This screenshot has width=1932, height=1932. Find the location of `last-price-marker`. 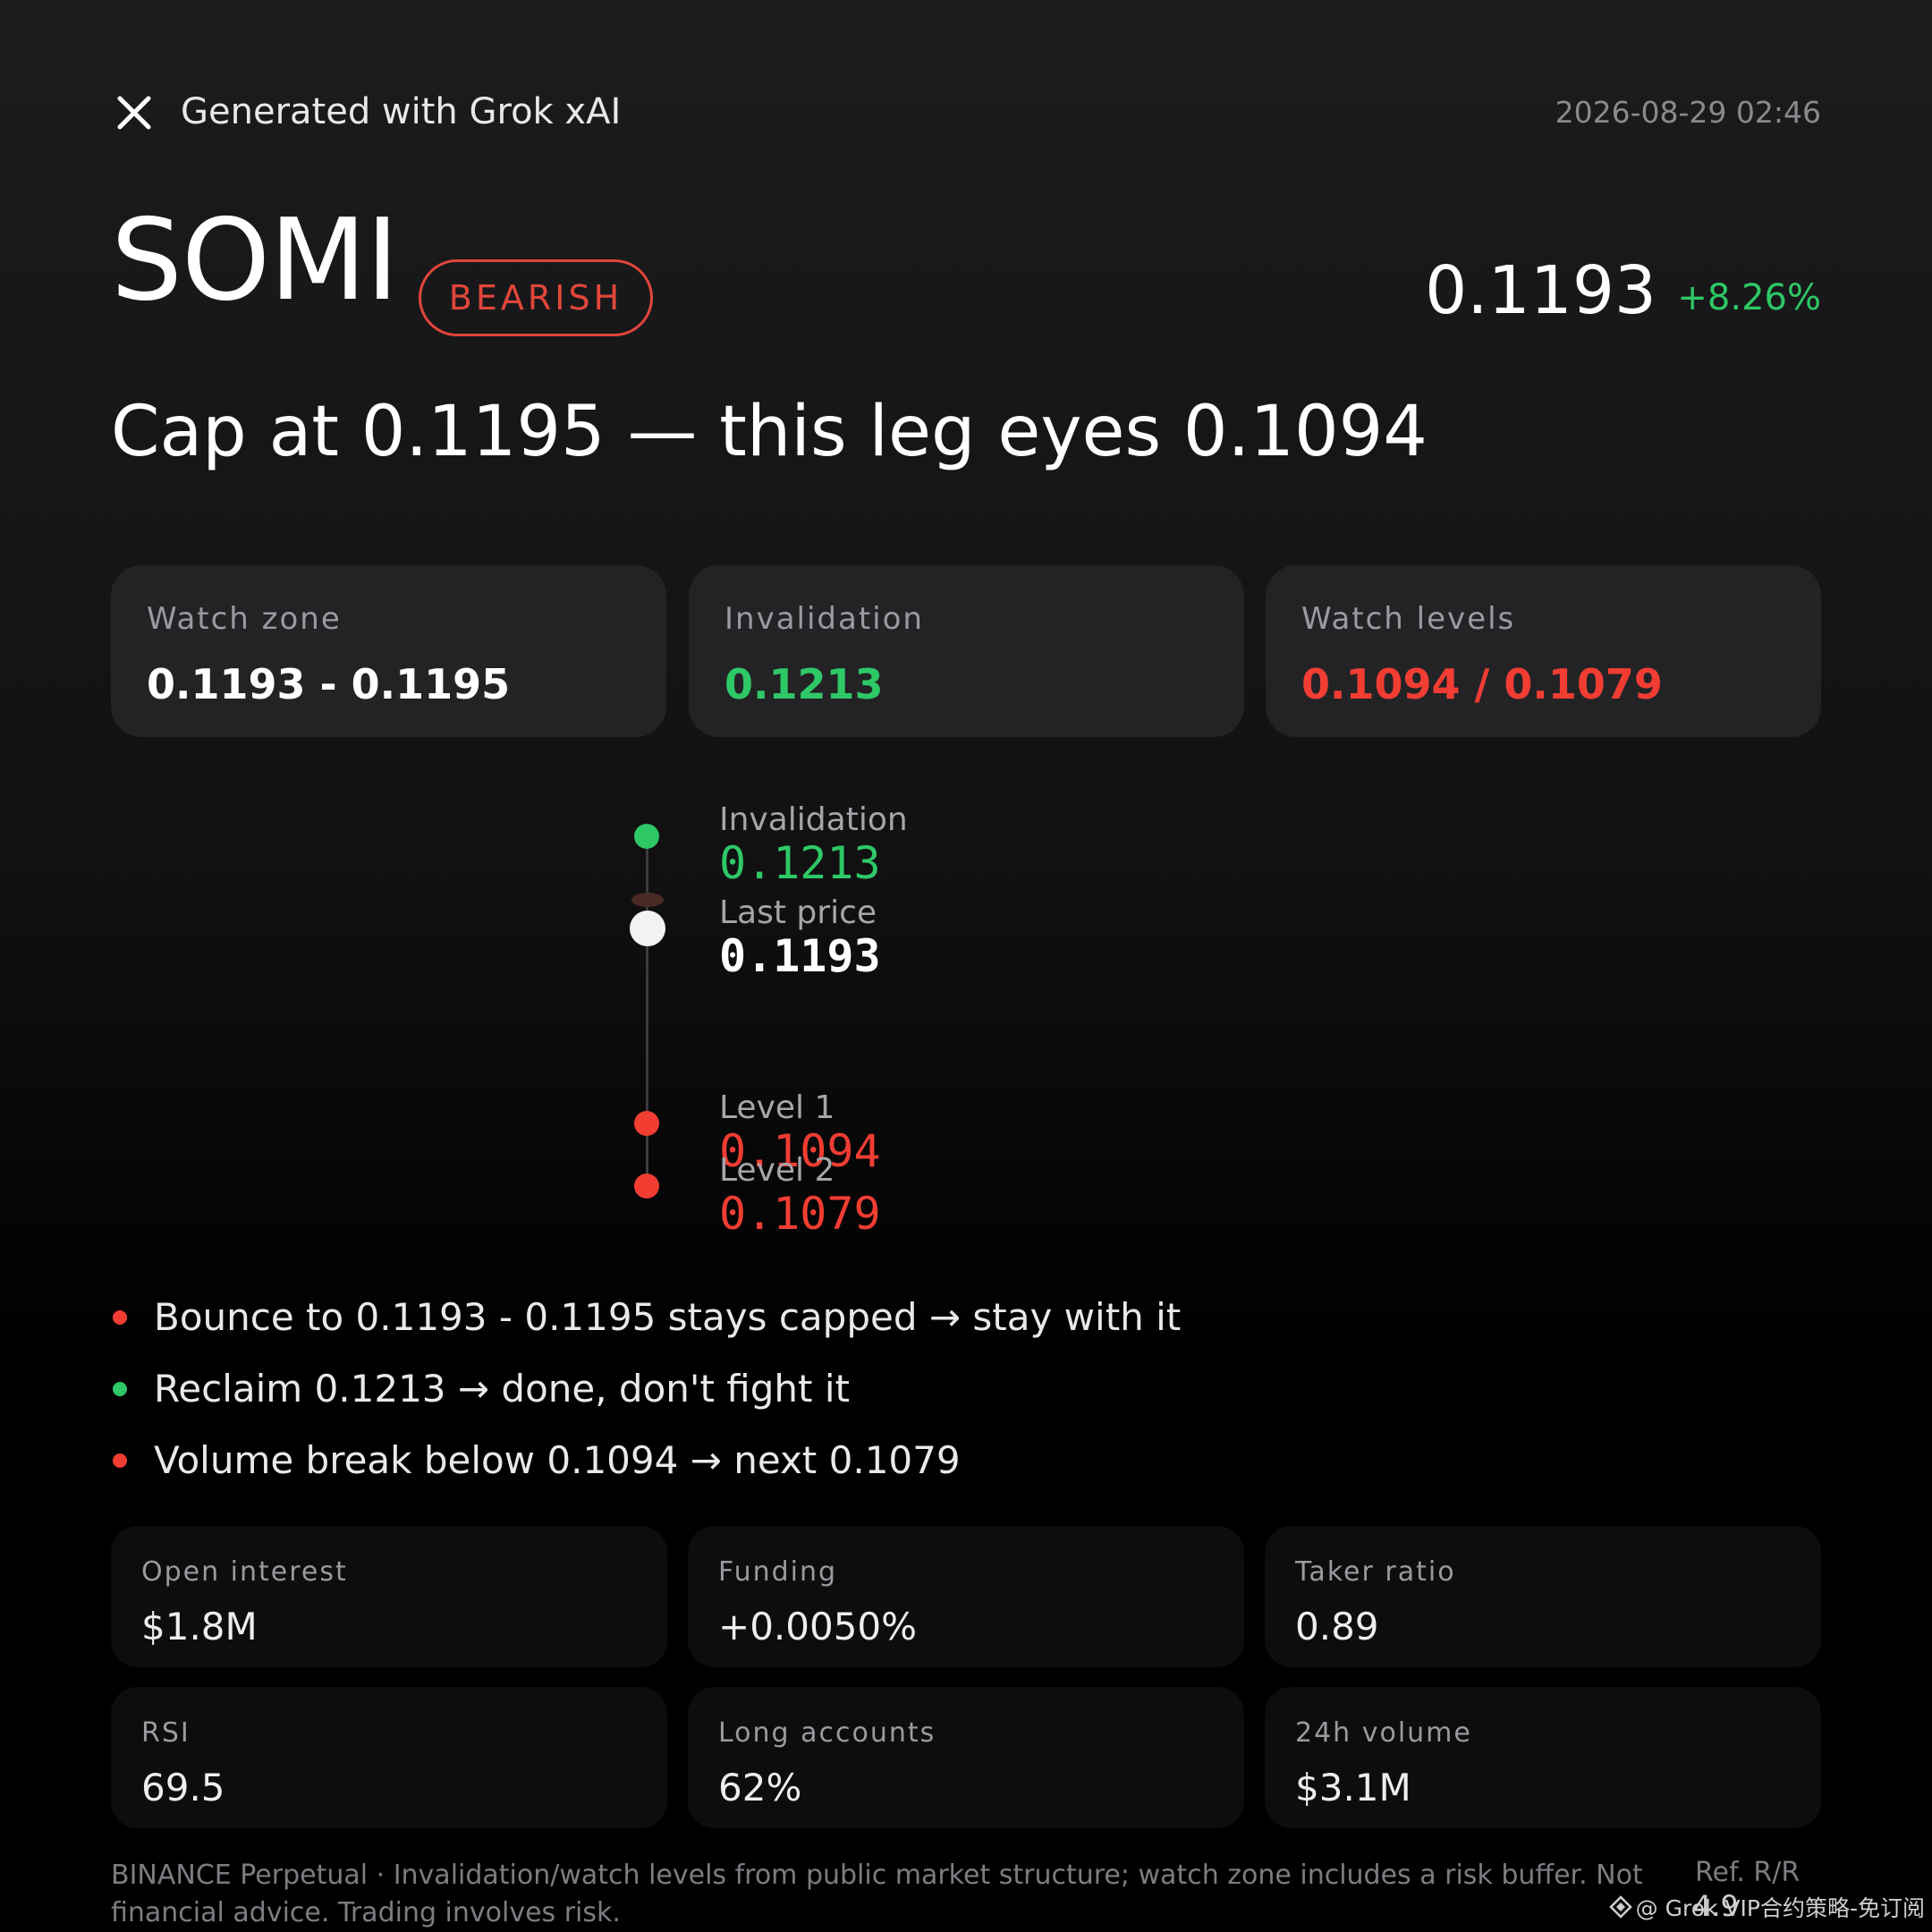

last-price-marker is located at coordinates (647, 928).